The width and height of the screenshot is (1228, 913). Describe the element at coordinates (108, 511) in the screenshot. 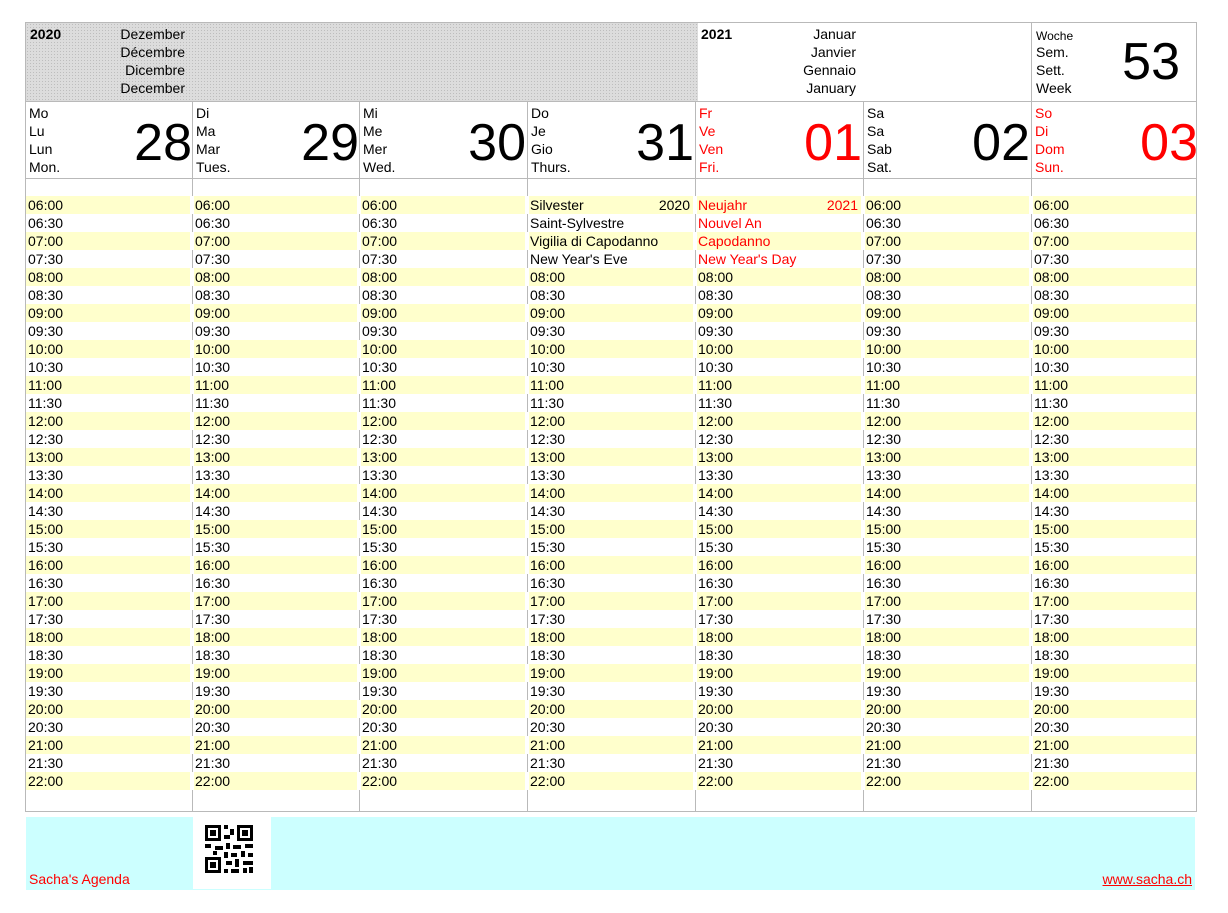

I see `time-slot: 14:30` at that location.